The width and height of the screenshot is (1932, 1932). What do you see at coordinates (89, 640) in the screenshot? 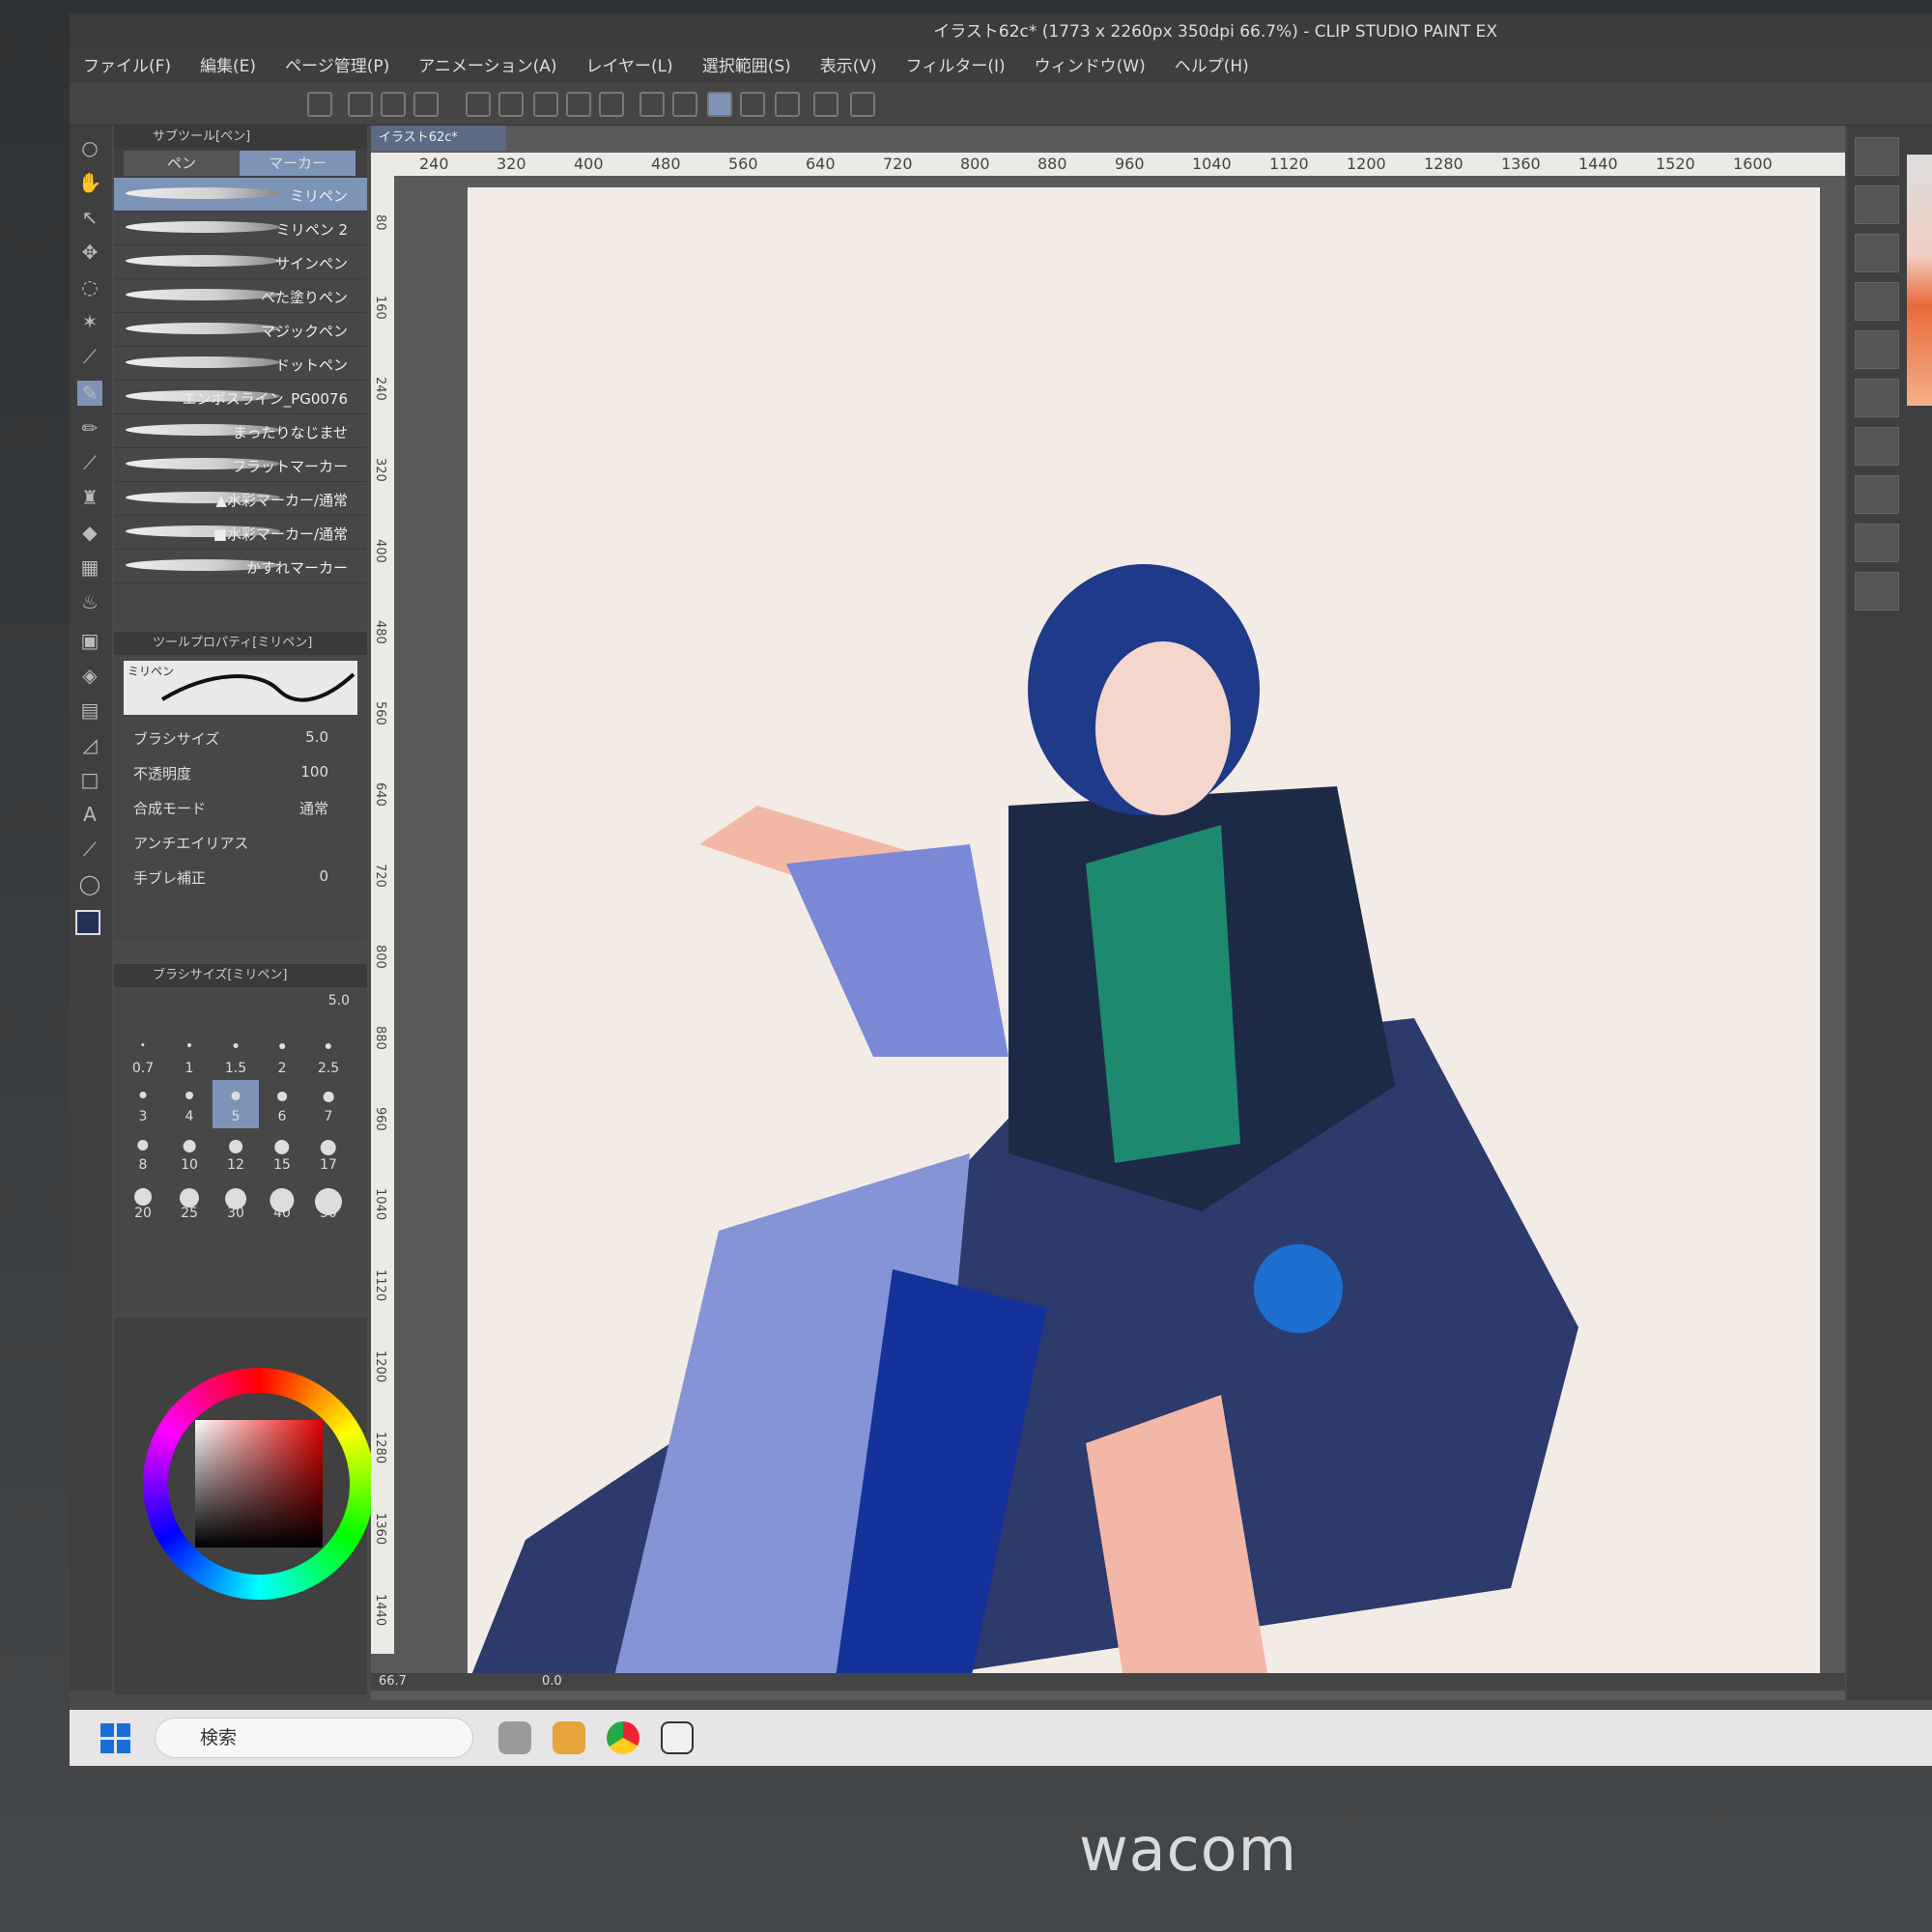
I see `fill-icon: ▣` at bounding box center [89, 640].